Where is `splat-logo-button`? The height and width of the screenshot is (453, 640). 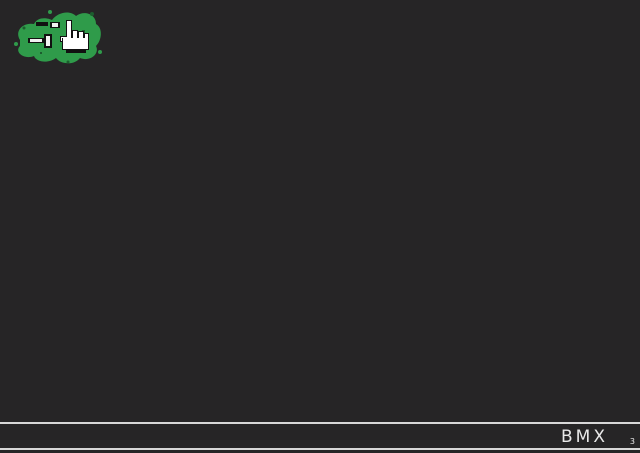 splat-logo-button is located at coordinates (57, 37).